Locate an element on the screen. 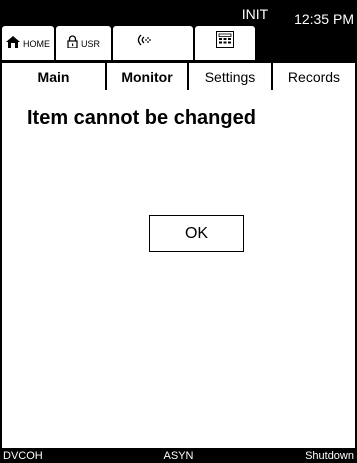  home-button: HOME is located at coordinates (28, 43).